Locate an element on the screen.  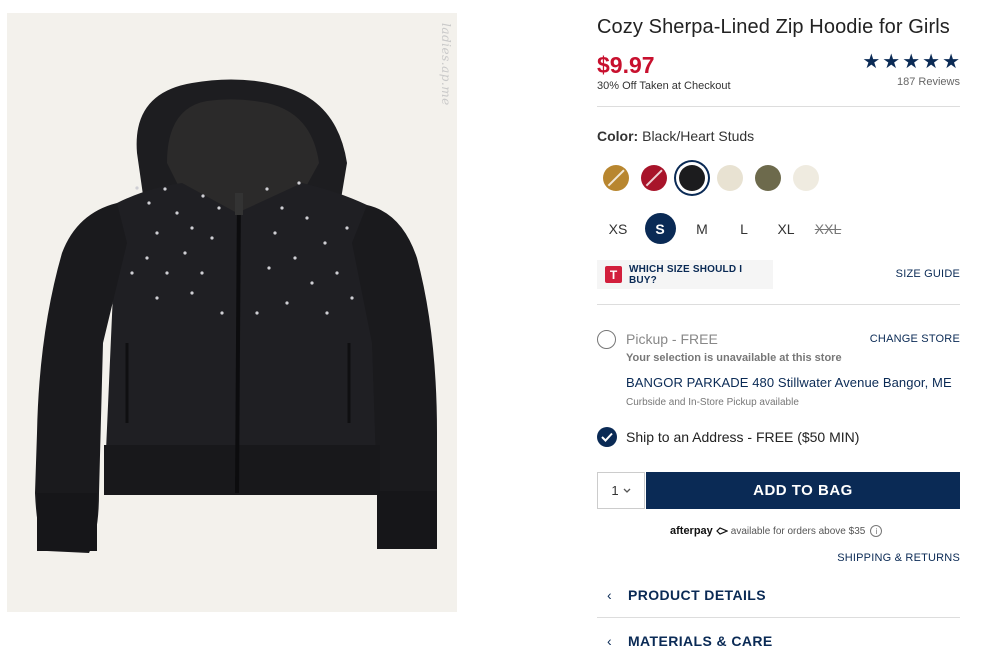
discount-note: 30% Off Taken at Checkout is located at coordinates (664, 86).